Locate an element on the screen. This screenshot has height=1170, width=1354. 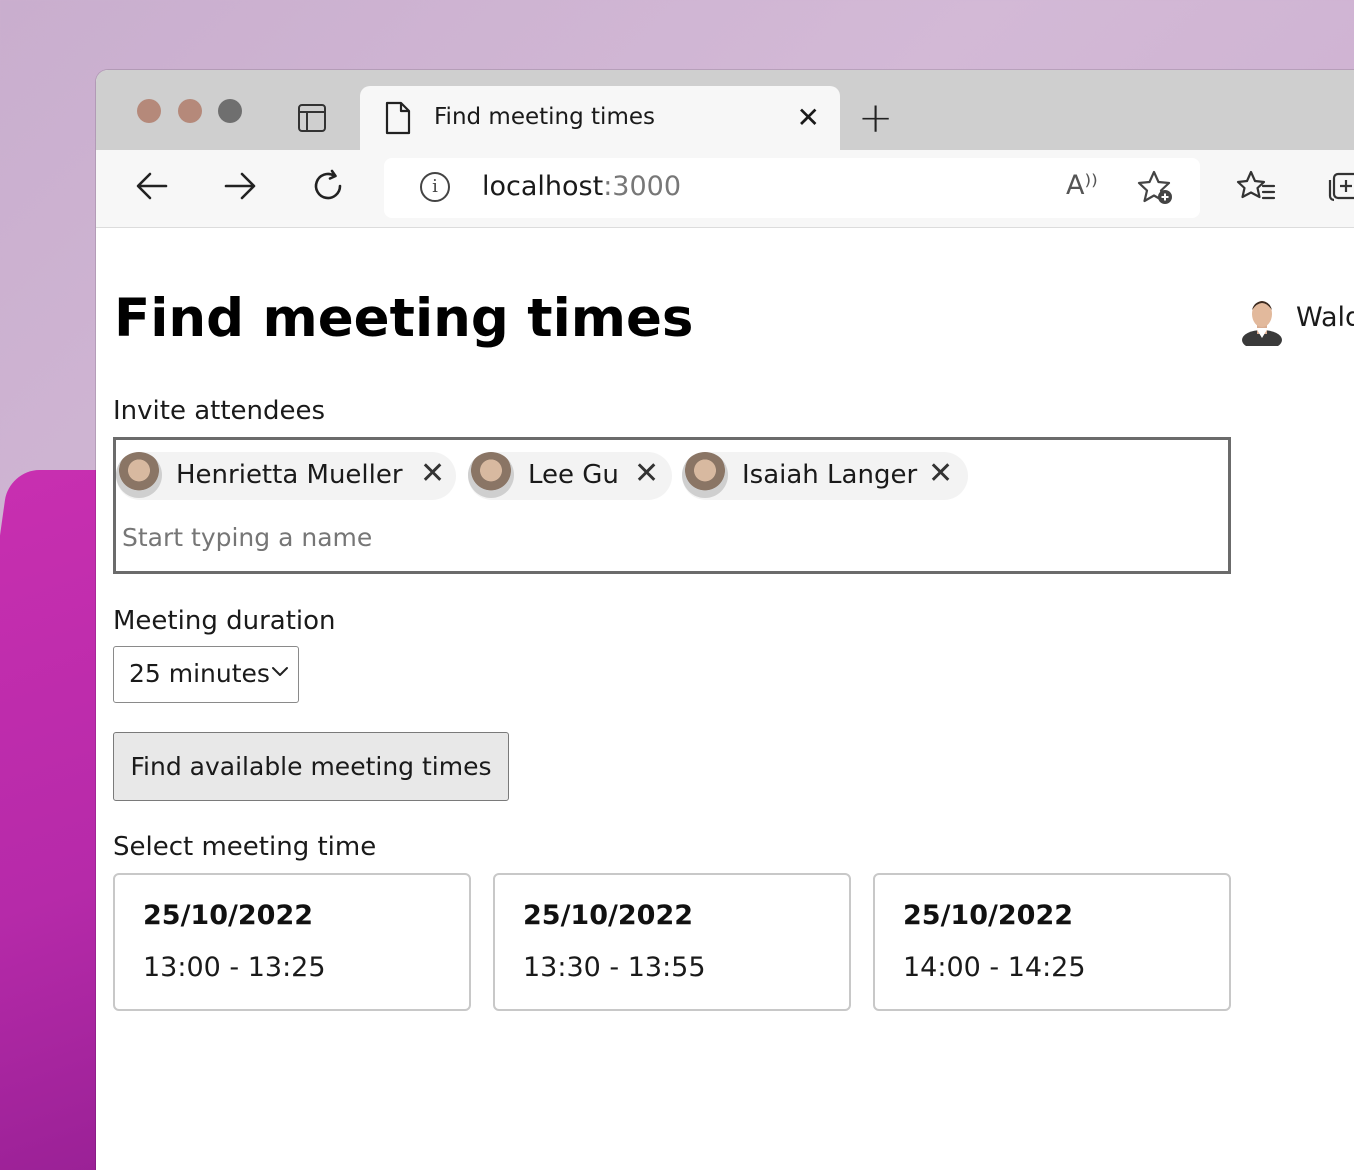
attendee-chip: Isaiah Langer ✕ is located at coordinates (825, 476).